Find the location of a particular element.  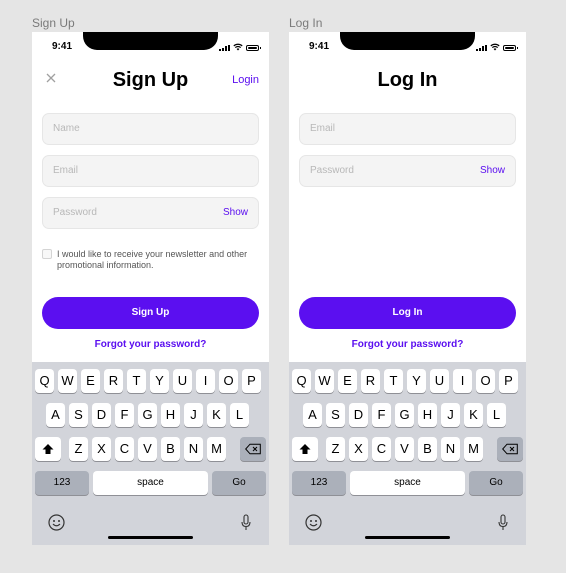

signal-icon is located at coordinates (481, 48).